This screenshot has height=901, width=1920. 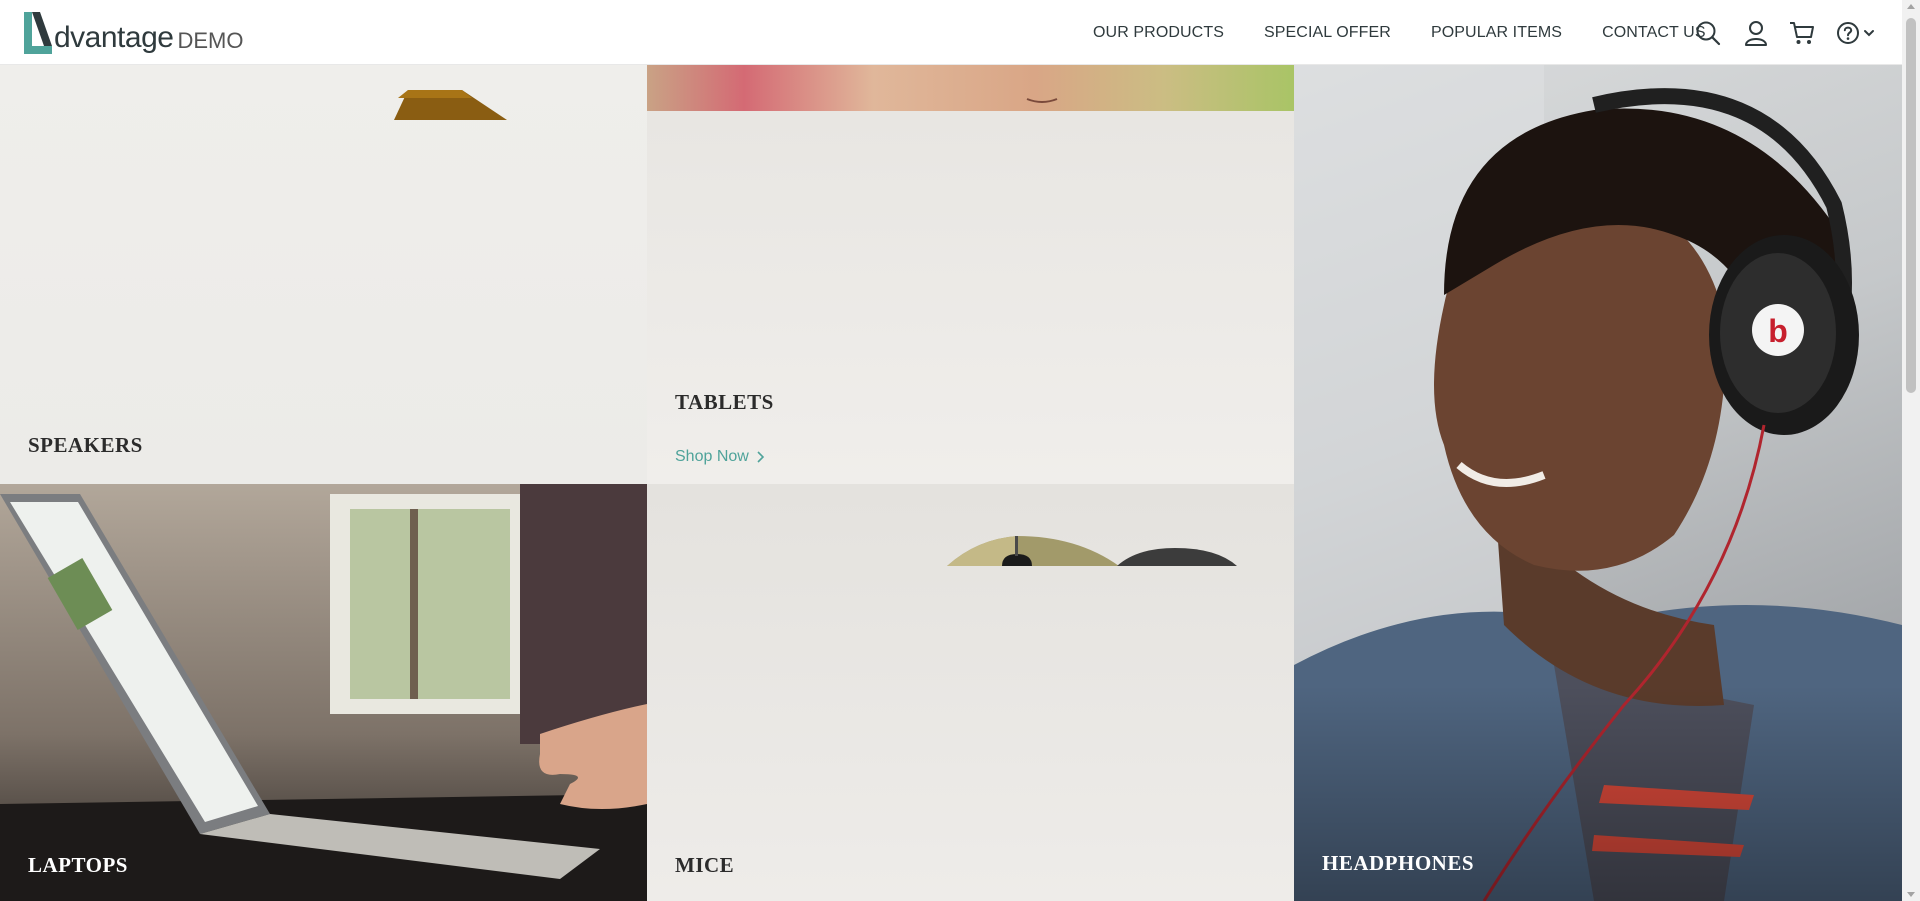 What do you see at coordinates (450, 105) in the screenshot?
I see `speaker-image` at bounding box center [450, 105].